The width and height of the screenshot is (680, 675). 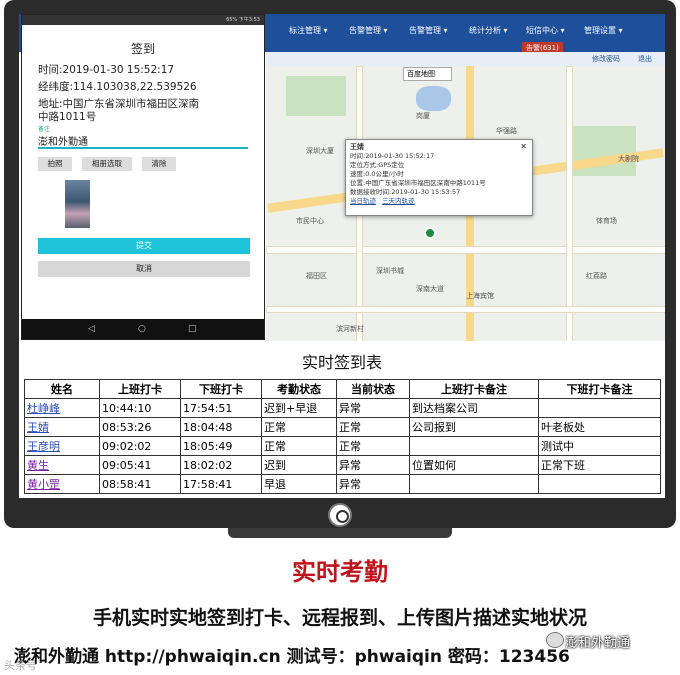 I want to click on popup-method: 定位方式:GPS定位, so click(x=377, y=165).